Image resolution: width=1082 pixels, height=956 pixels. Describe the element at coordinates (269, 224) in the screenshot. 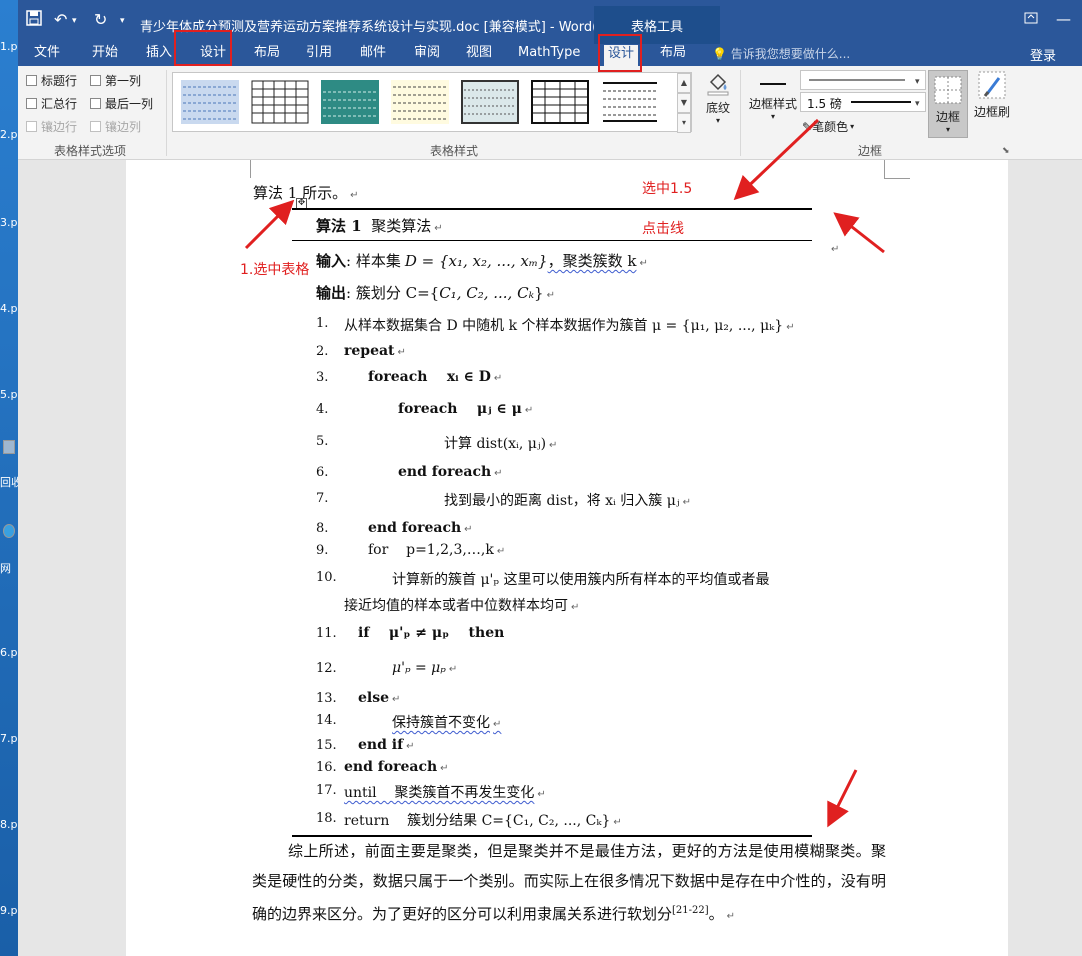

I see `arrow-to-table-handle` at that location.